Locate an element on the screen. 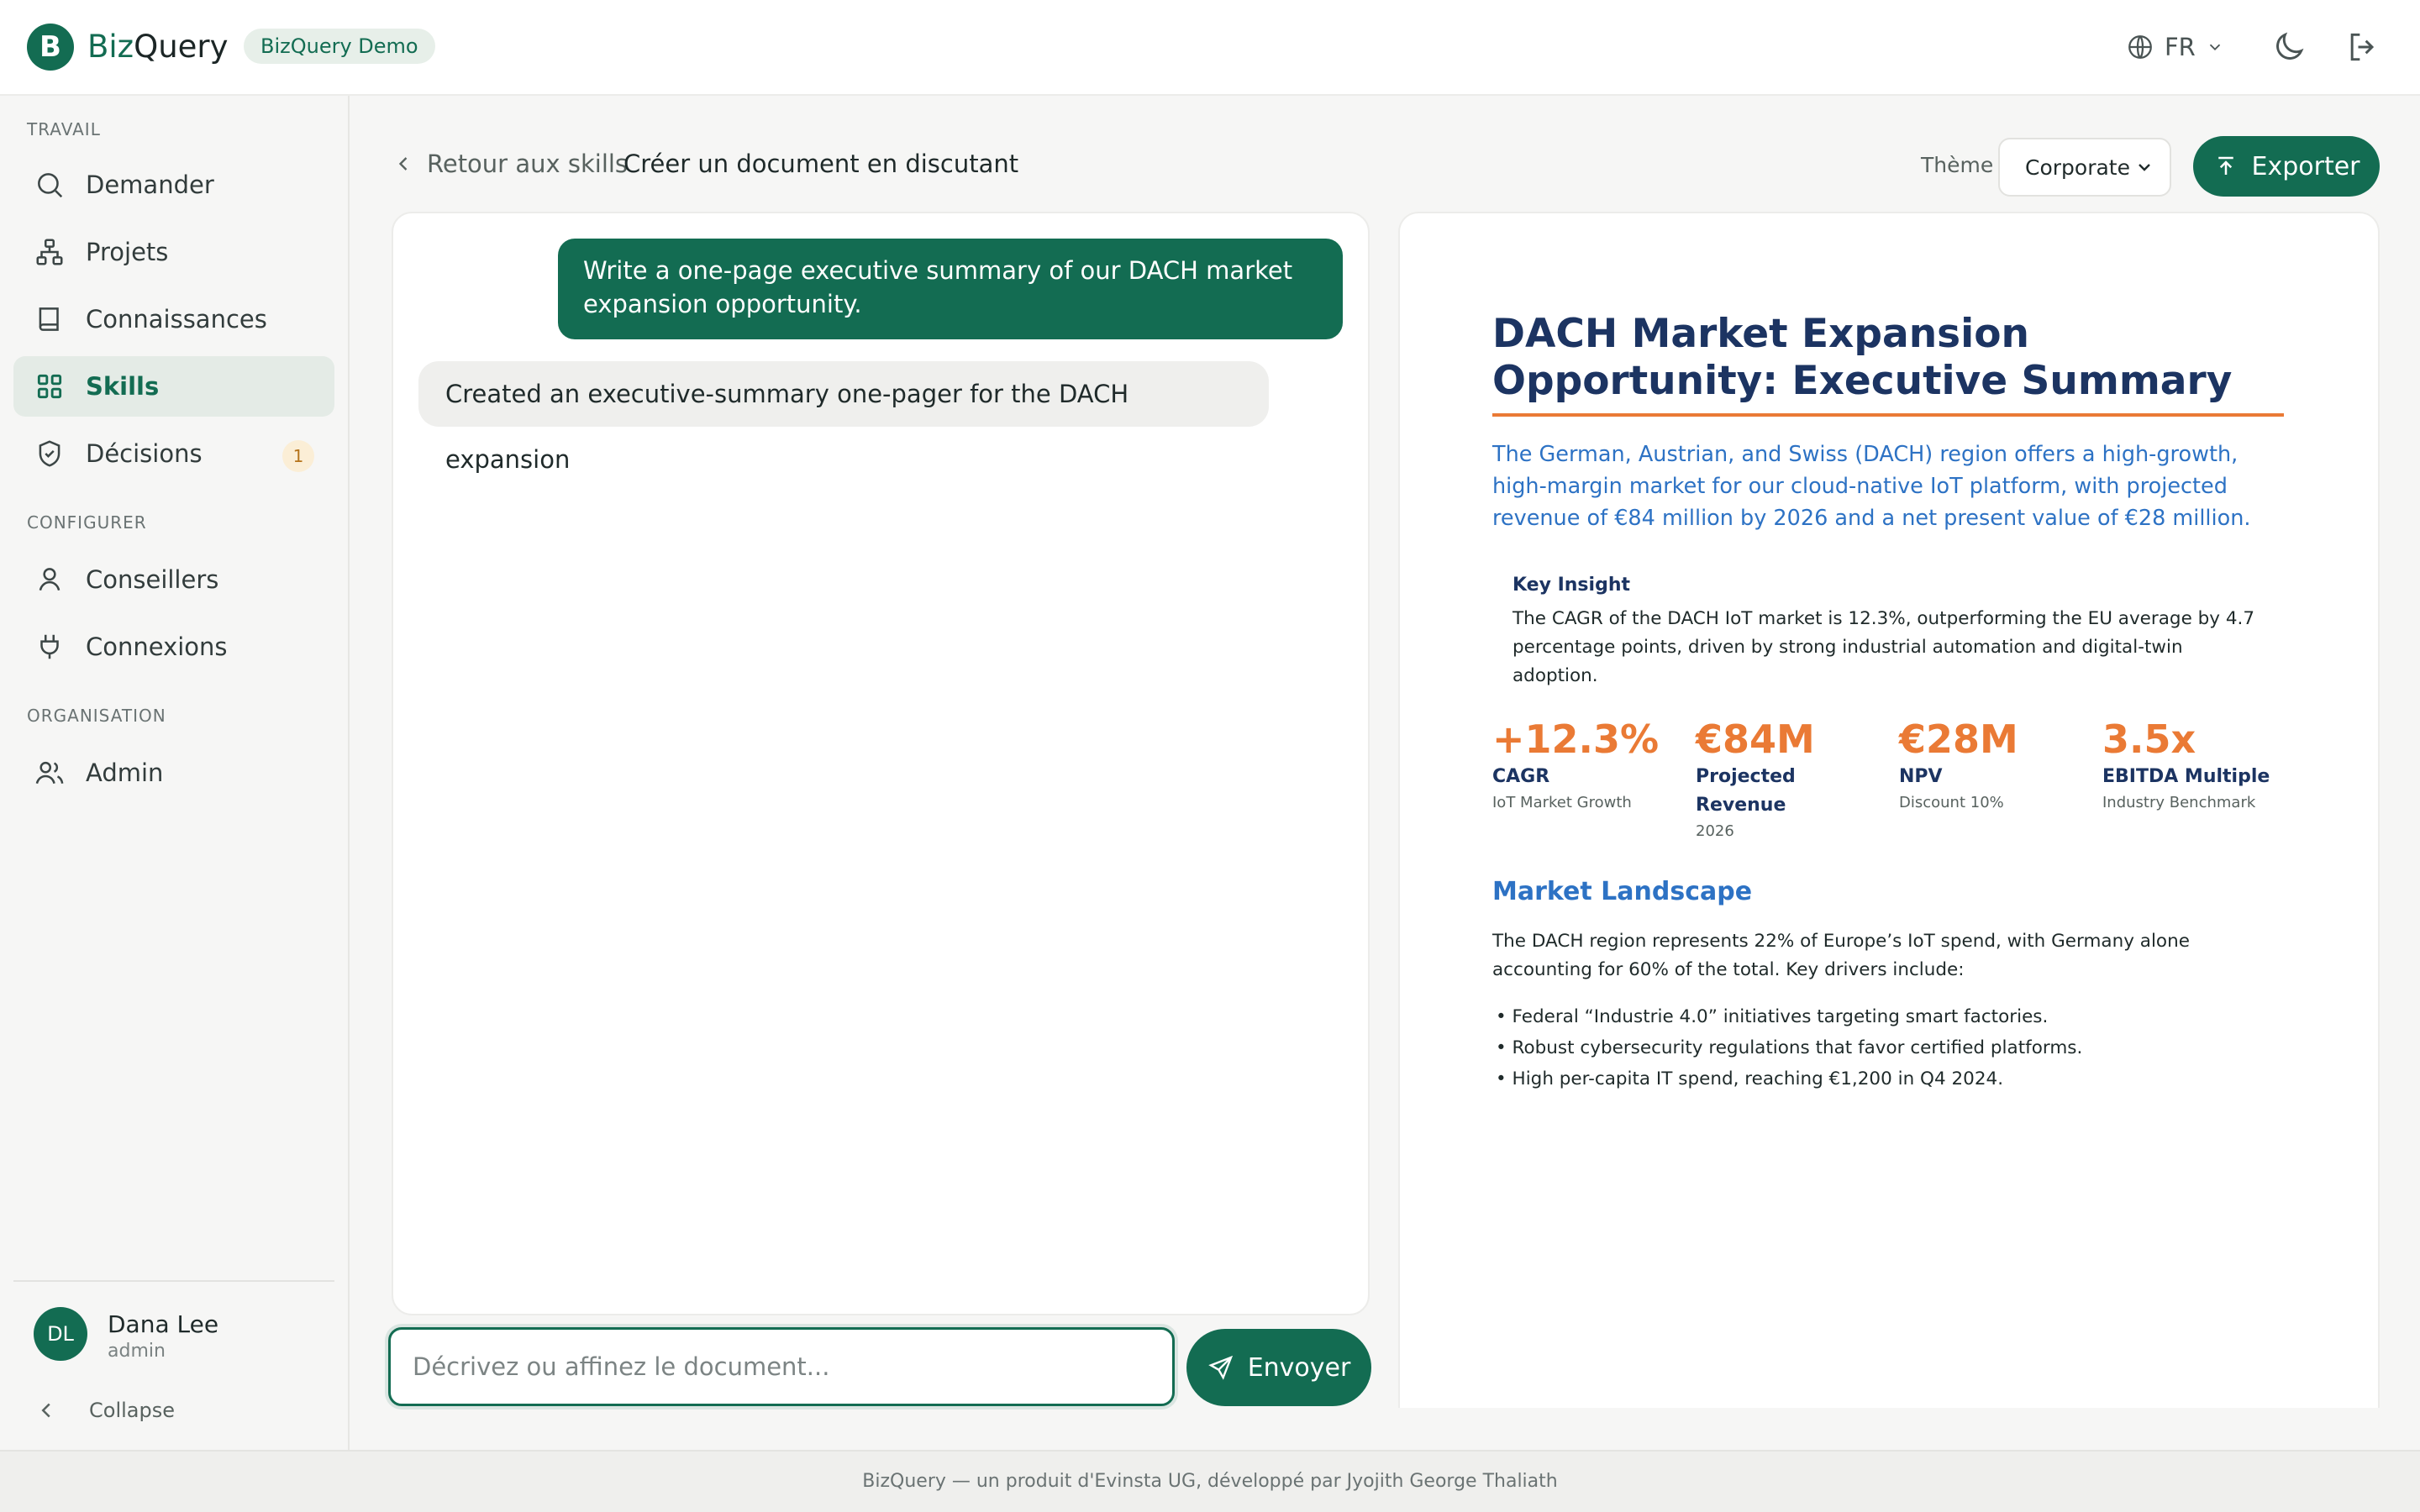 The width and height of the screenshot is (2420, 1512). back-to-skills-link: Retour aux skills is located at coordinates (510, 164).